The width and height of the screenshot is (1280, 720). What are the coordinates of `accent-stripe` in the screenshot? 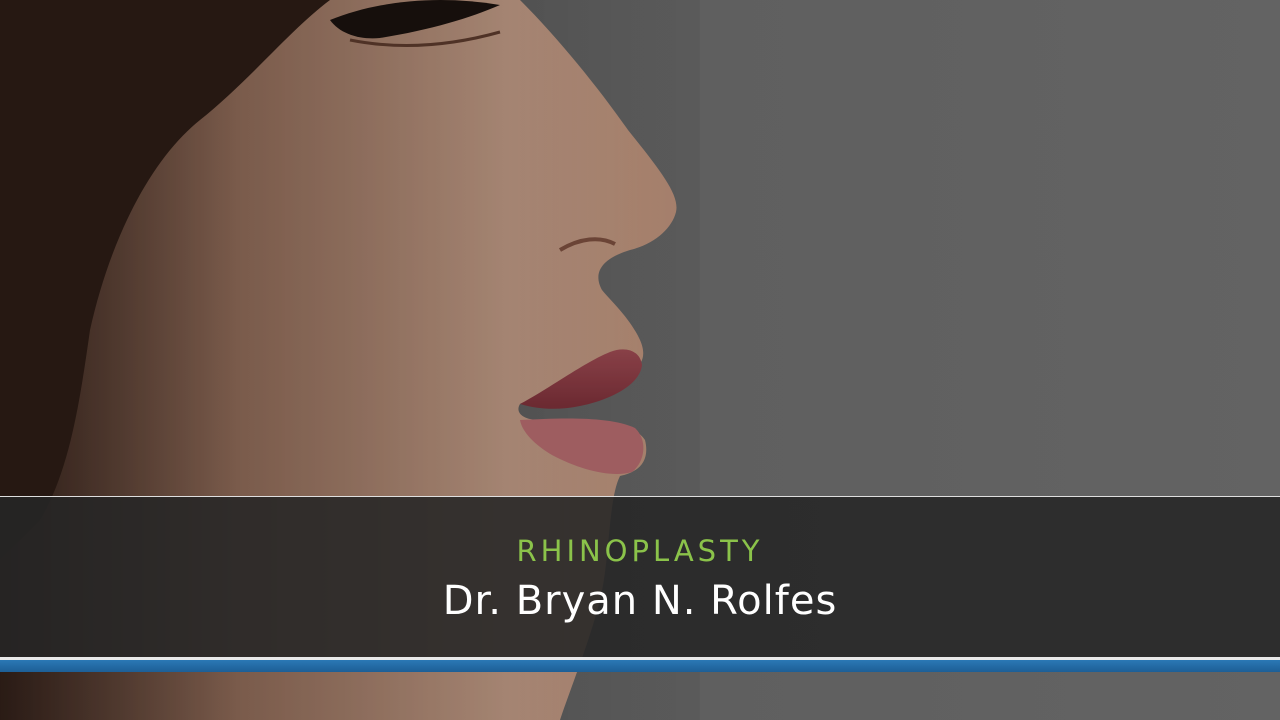 It's located at (640, 666).